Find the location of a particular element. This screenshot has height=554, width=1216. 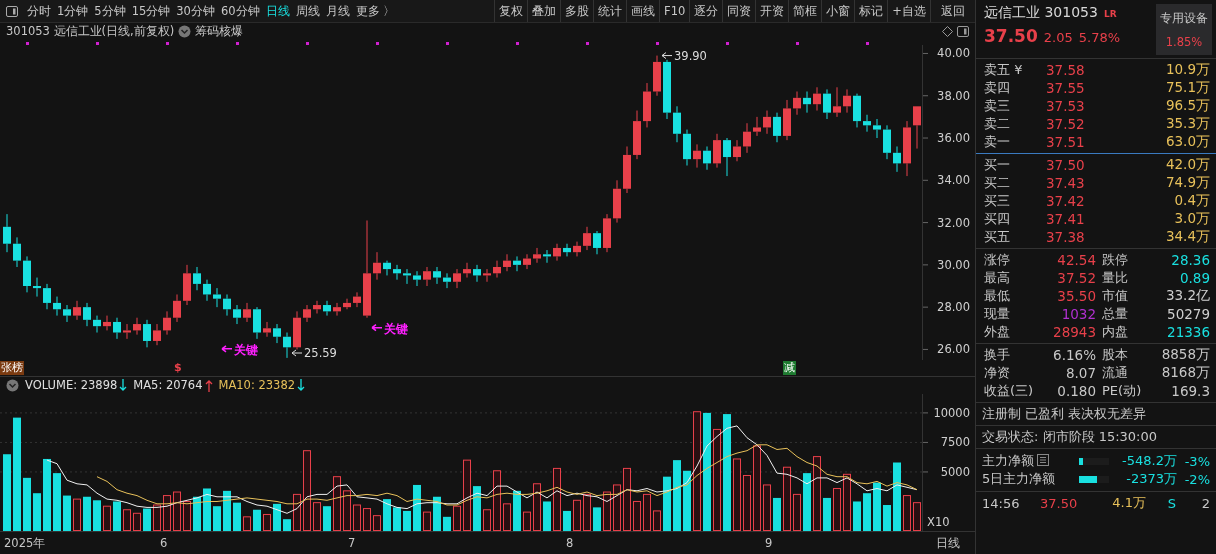

toolbar-button: 统计 is located at coordinates (610, 11).